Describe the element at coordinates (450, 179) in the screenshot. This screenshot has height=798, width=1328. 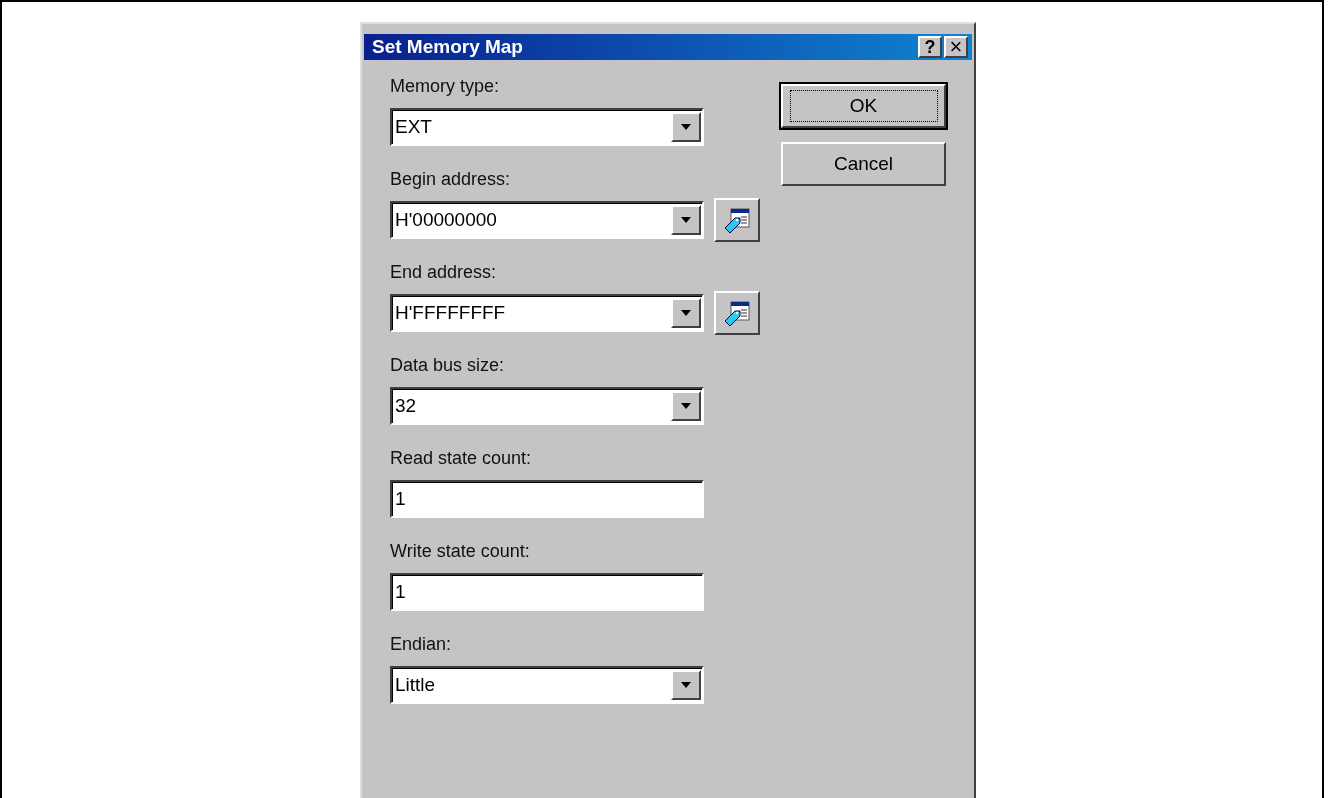
I see `field-label: Begin address:` at that location.